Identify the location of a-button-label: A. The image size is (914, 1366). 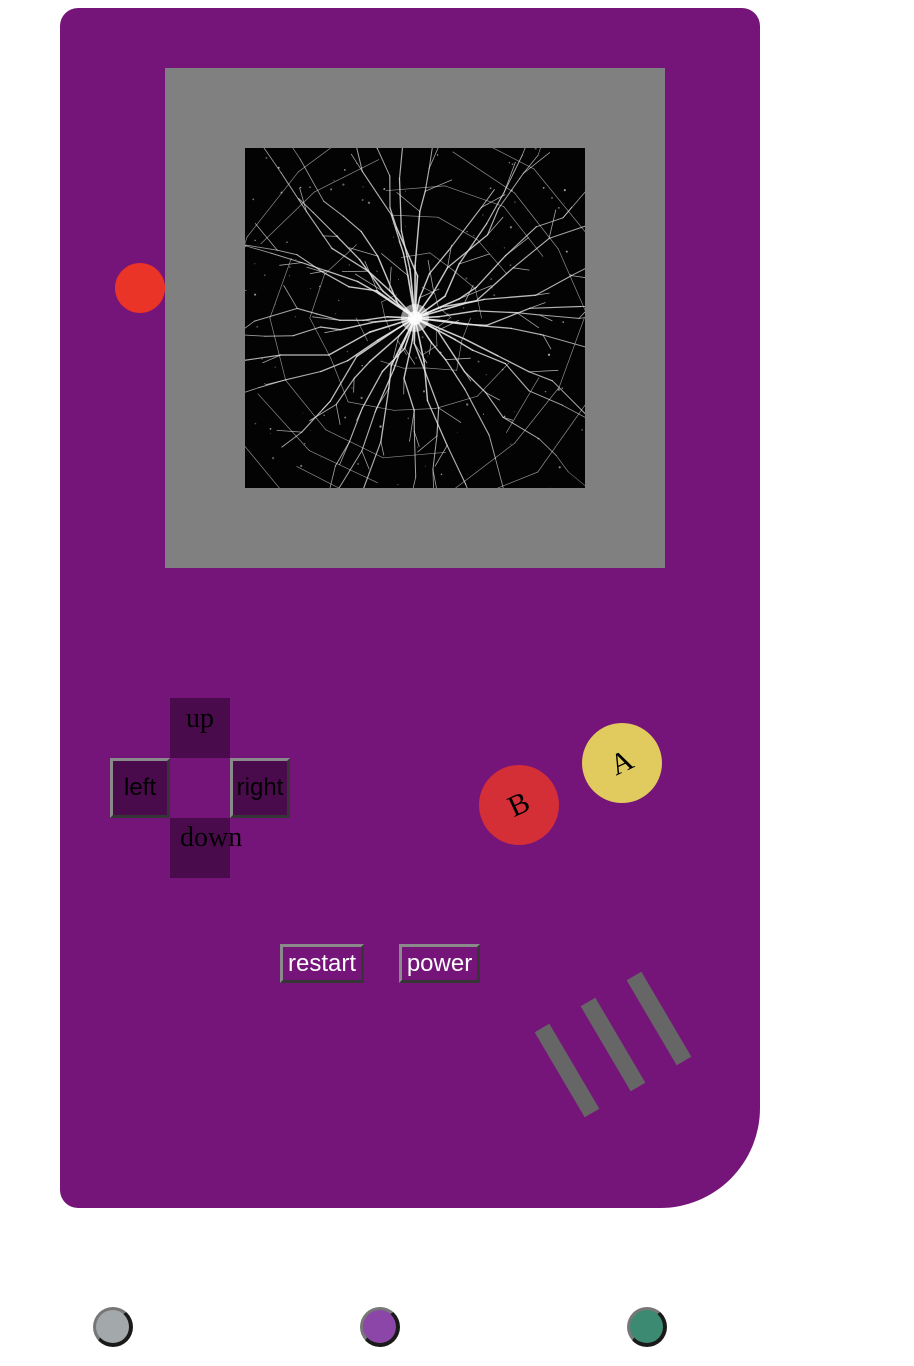
(621, 763).